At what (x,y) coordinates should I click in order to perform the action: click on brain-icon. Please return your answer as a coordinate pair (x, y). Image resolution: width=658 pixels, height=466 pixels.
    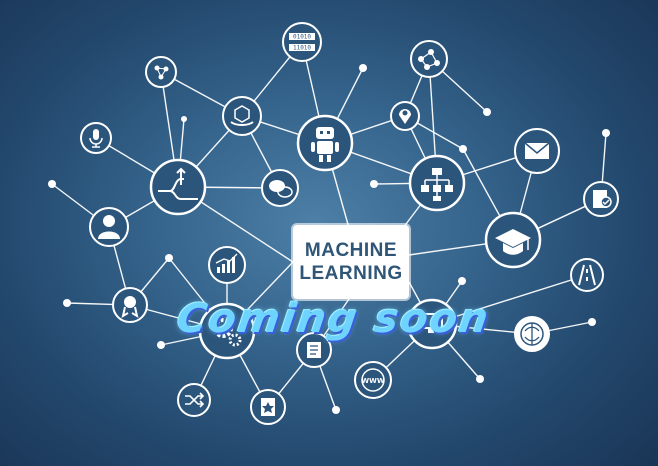
    Looking at the image, I should click on (532, 334).